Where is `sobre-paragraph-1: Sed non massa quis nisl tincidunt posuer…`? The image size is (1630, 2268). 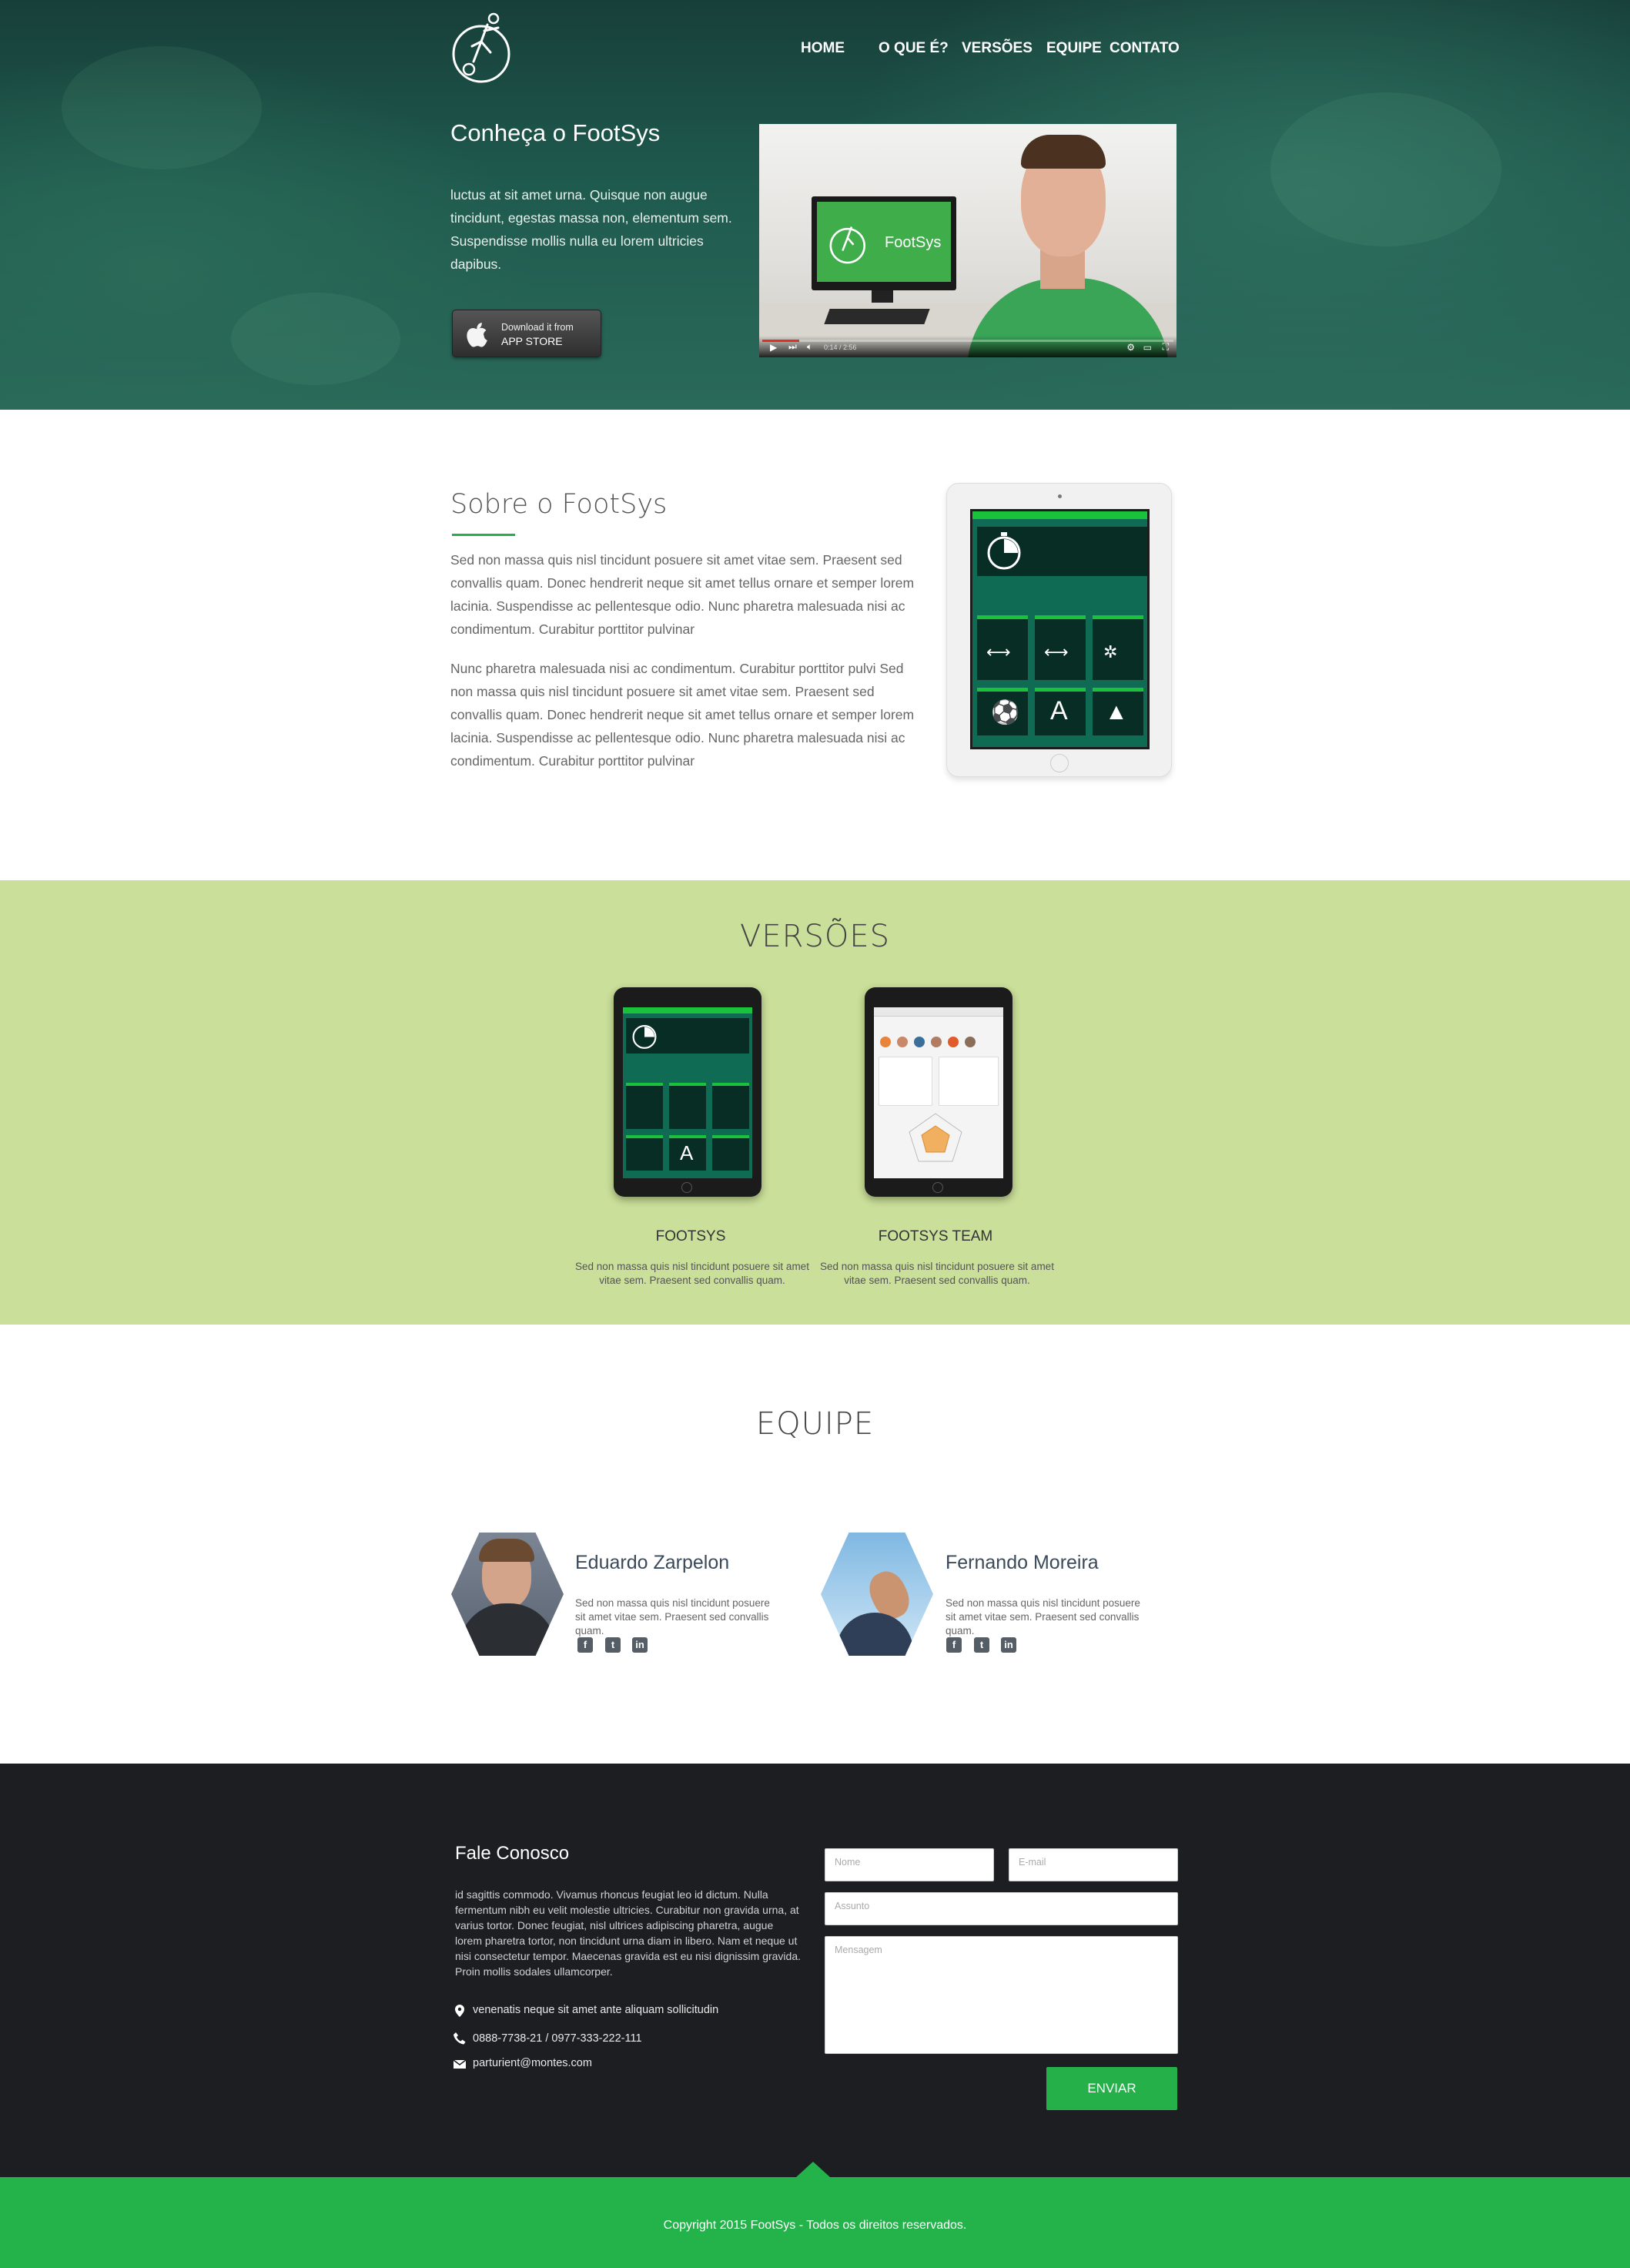
sobre-paragraph-1: Sed non massa quis nisl tincidunt posuer… is located at coordinates (682, 594).